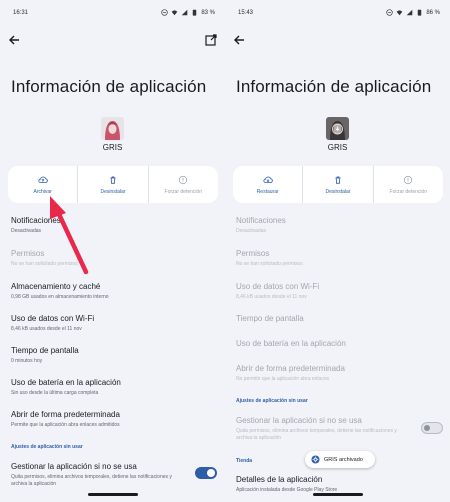 The height and width of the screenshot is (502, 450). What do you see at coordinates (211, 40) in the screenshot?
I see `open-external-icon` at bounding box center [211, 40].